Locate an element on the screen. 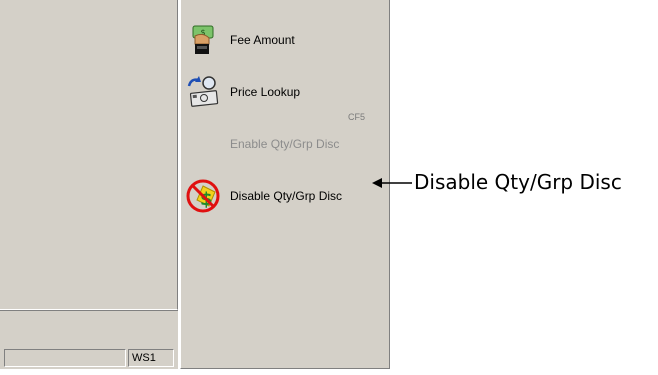 This screenshot has width=658, height=375. menu-item-enable-qty-grp-disc: Enable Qty/Grp Disc is located at coordinates (261, 144).